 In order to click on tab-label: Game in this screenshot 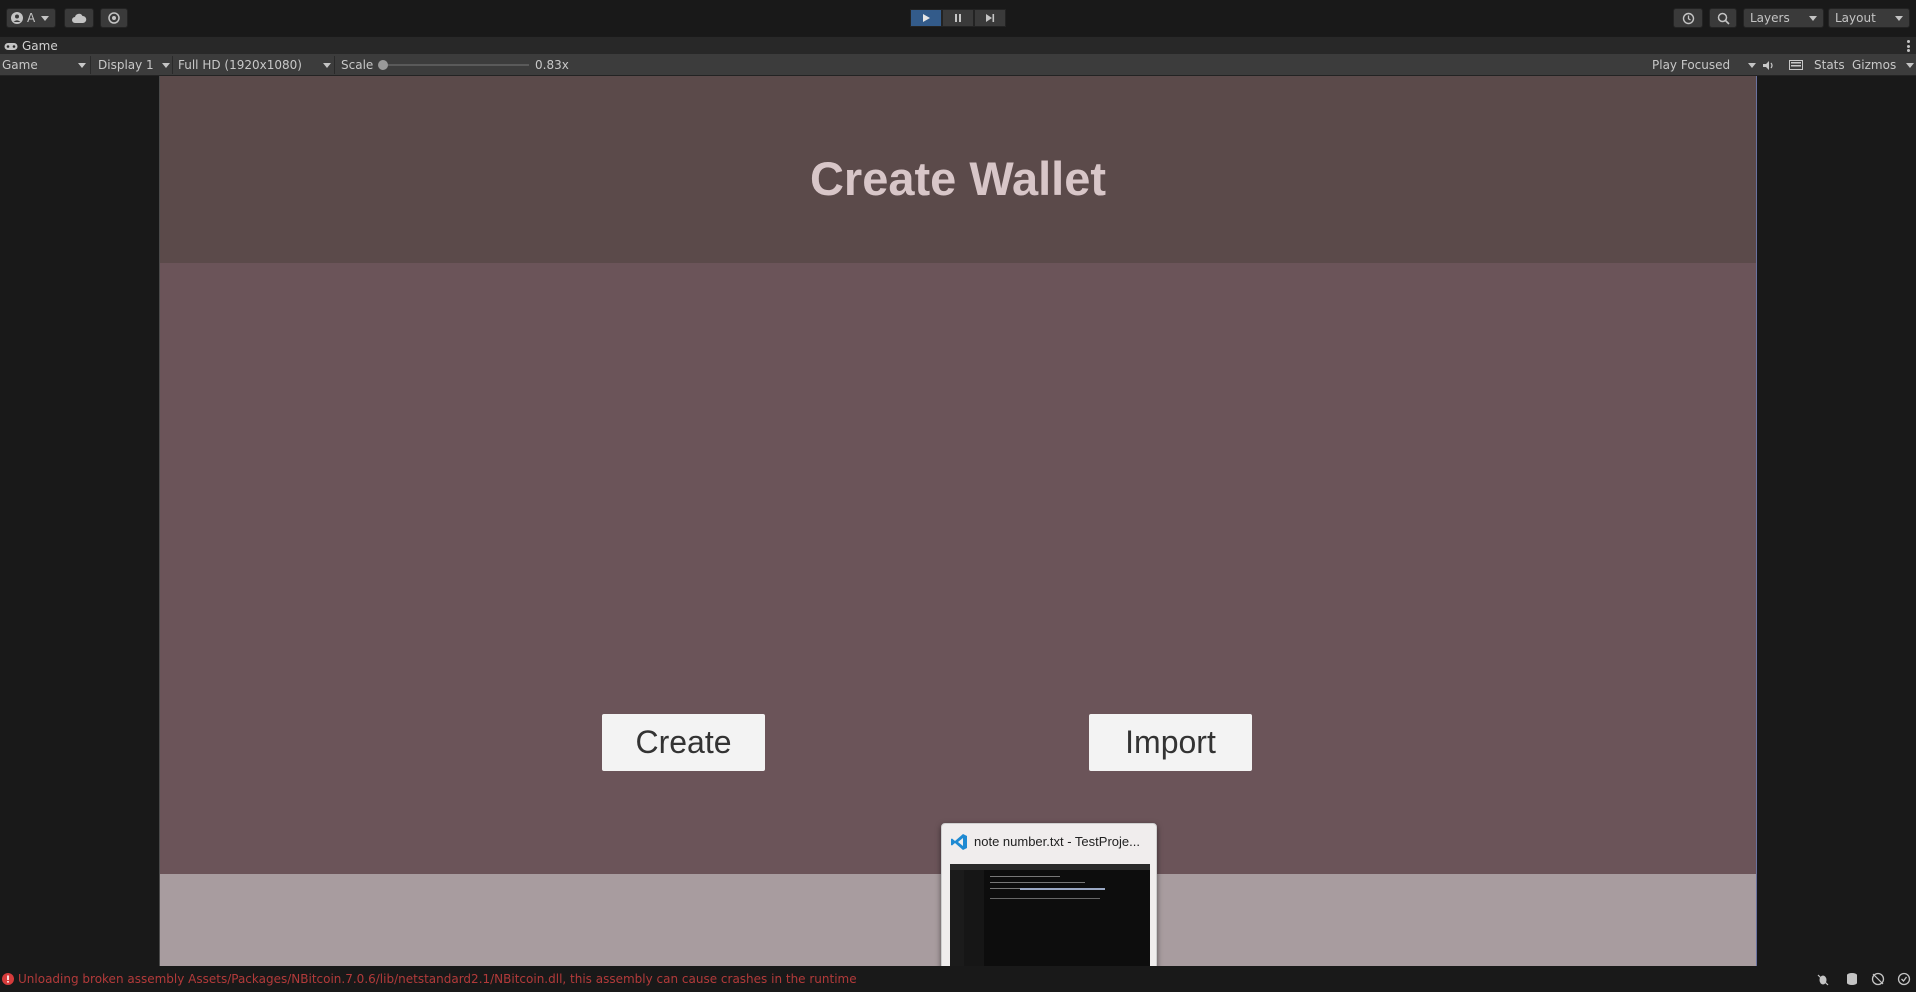, I will do `click(40, 46)`.